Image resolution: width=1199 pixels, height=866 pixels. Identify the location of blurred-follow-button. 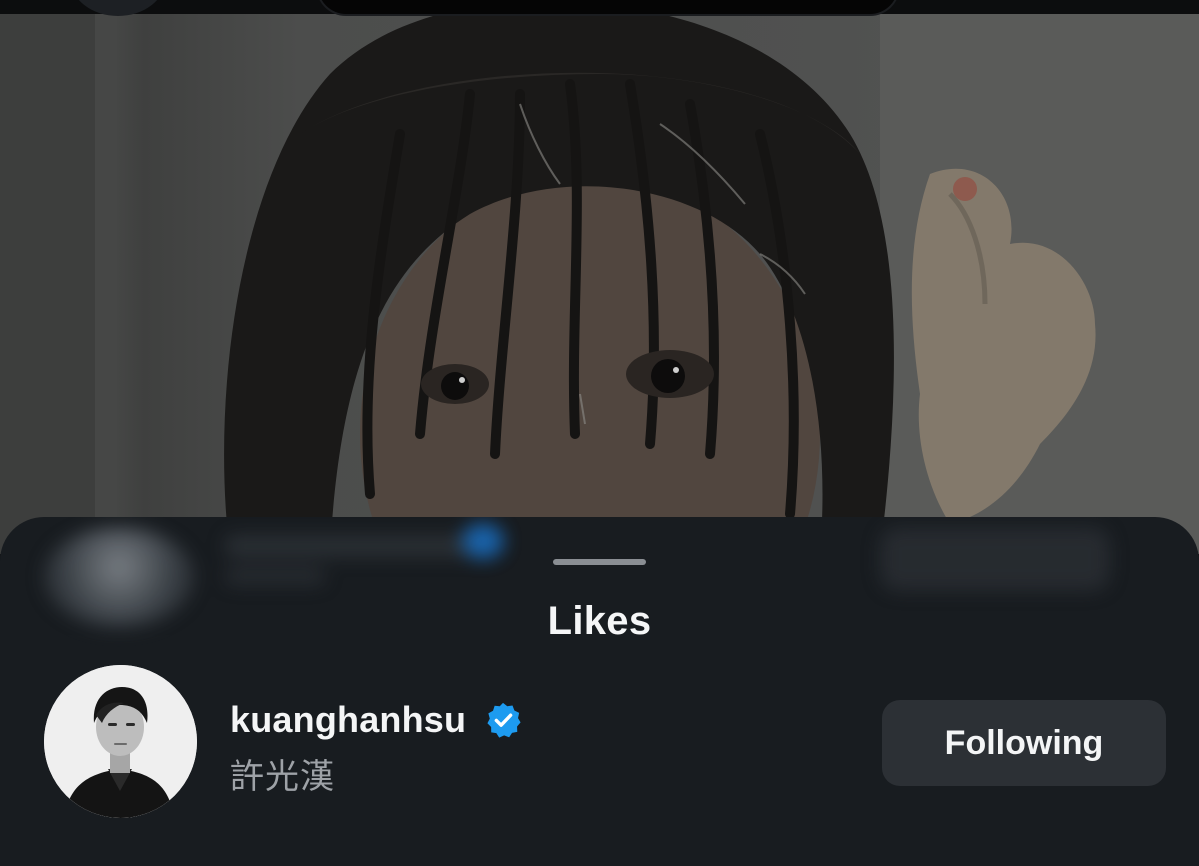
(995, 559).